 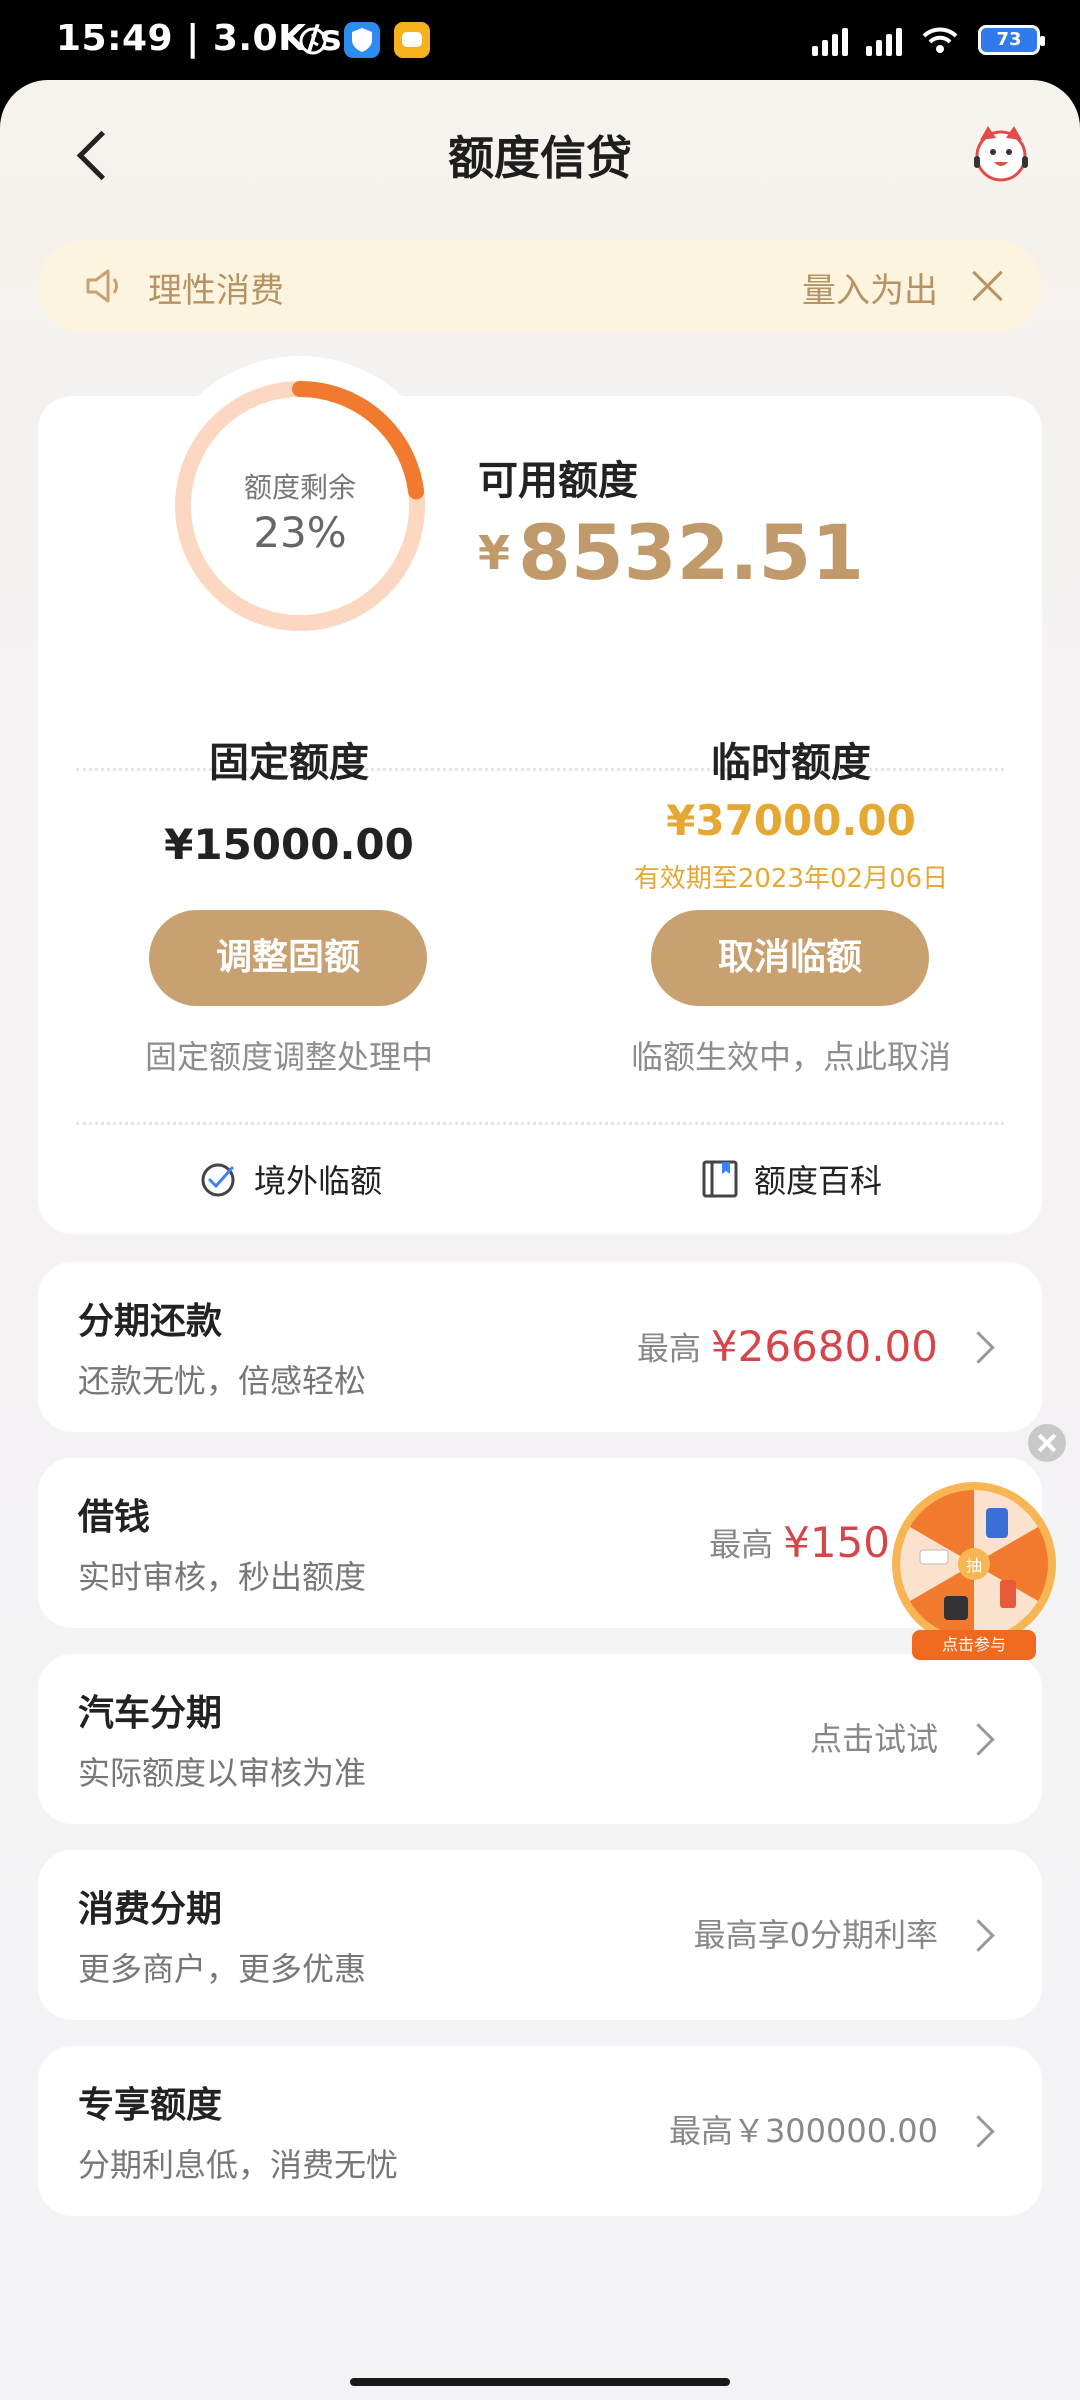 I want to click on status-time: 15:49, so click(x=115, y=38).